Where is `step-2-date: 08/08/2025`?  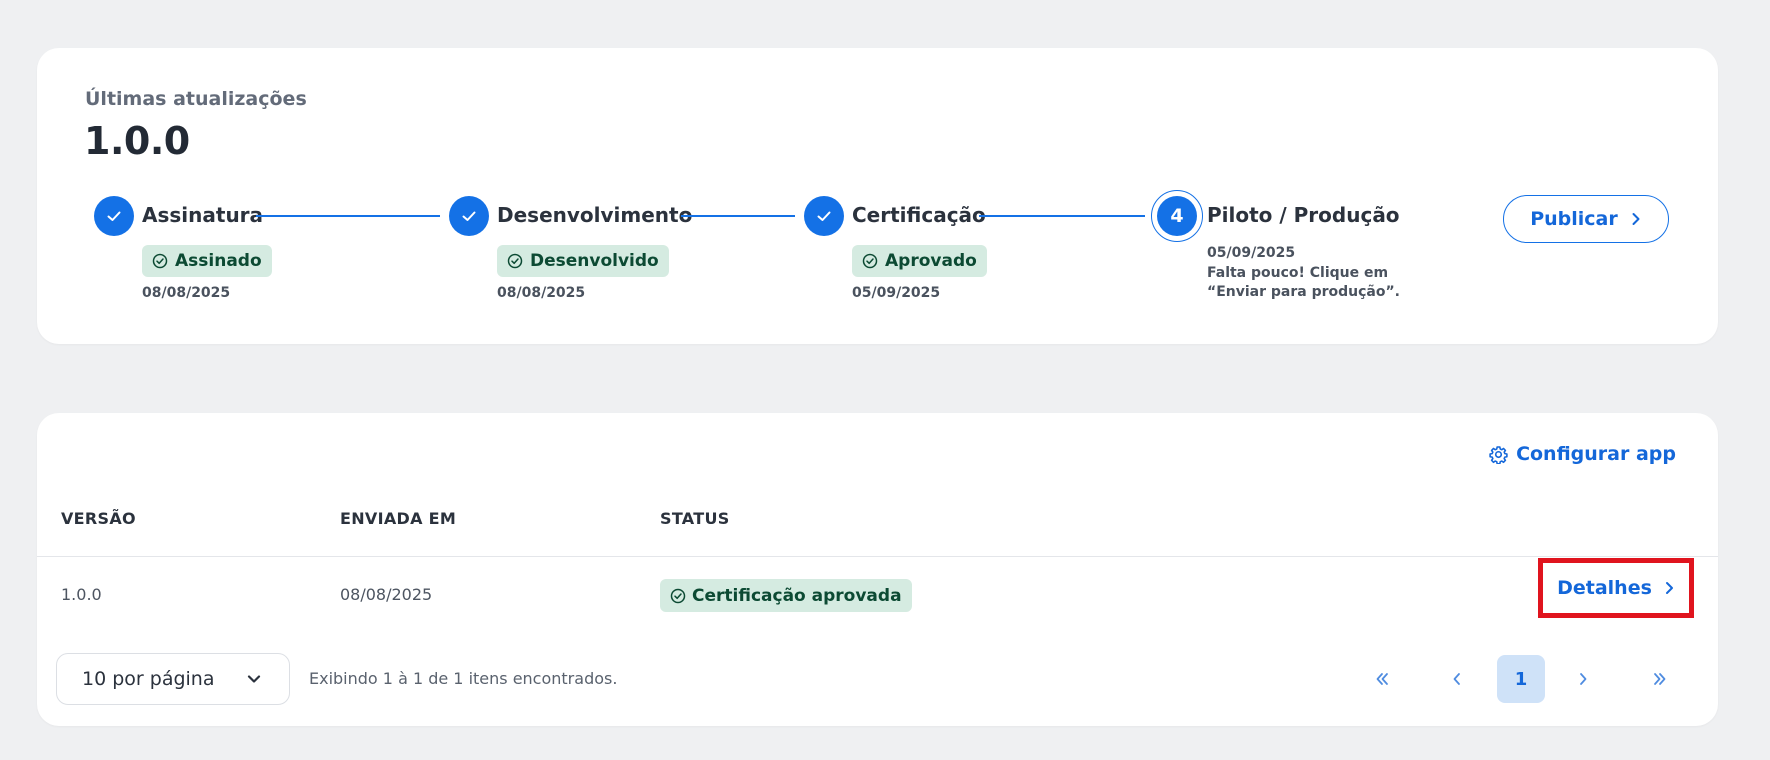 step-2-date: 08/08/2025 is located at coordinates (541, 293).